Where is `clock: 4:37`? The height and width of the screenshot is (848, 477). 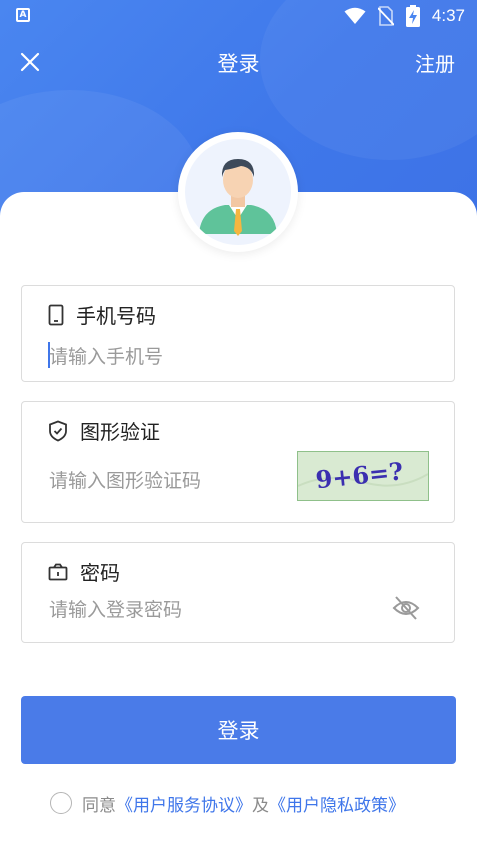
clock: 4:37 is located at coordinates (448, 15).